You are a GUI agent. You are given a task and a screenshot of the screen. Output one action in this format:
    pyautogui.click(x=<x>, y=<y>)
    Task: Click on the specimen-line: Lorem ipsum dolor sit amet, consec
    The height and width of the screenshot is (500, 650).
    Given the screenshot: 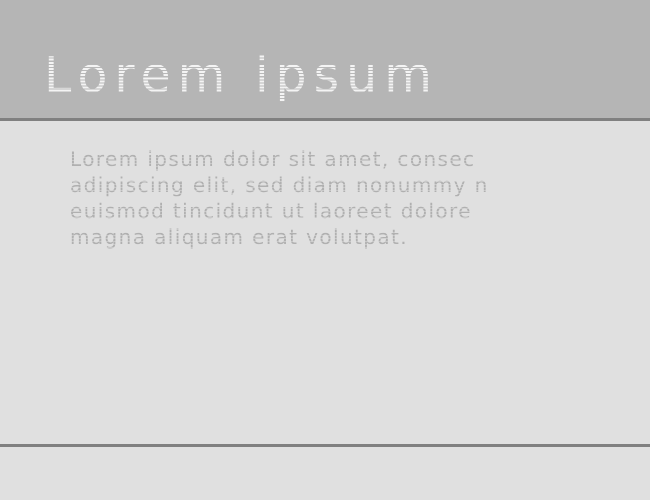 What is the action you would take?
    pyautogui.click(x=273, y=159)
    